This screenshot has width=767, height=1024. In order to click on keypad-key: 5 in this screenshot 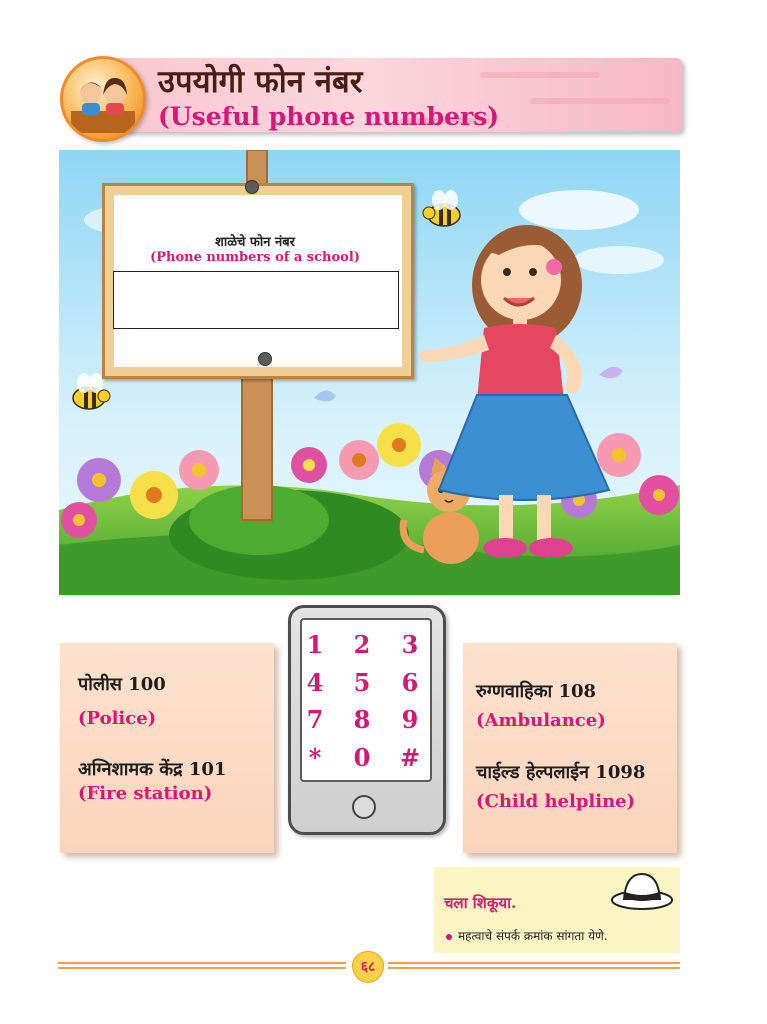, I will do `click(362, 682)`.